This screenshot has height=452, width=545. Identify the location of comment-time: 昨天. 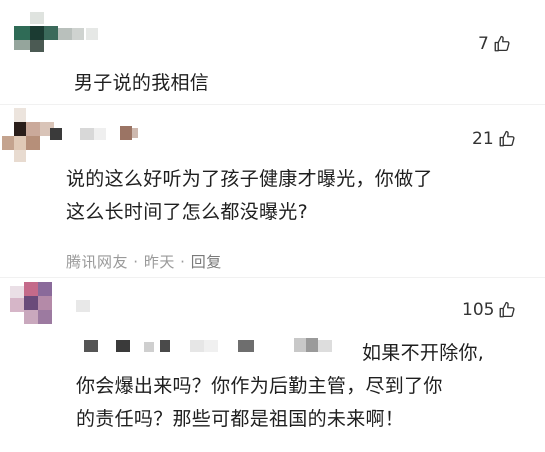
(159, 262).